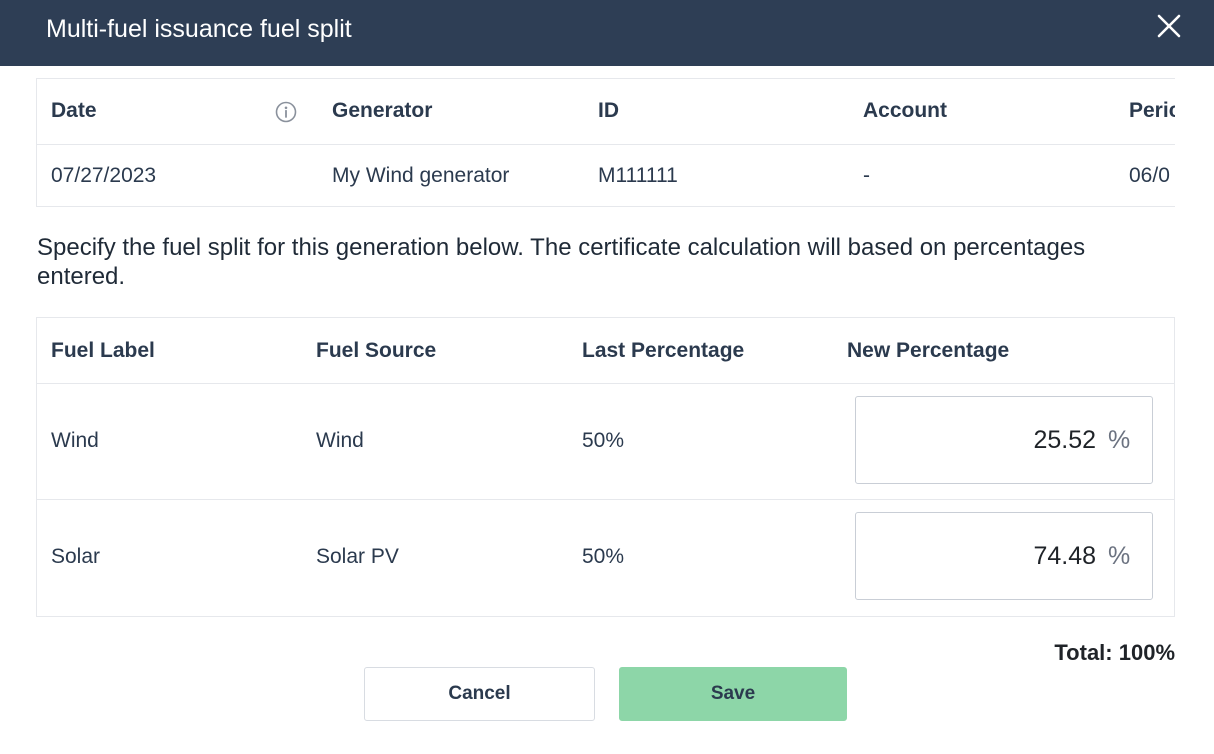 The height and width of the screenshot is (754, 1214). I want to click on new-percentage-input-solar, so click(981, 556).